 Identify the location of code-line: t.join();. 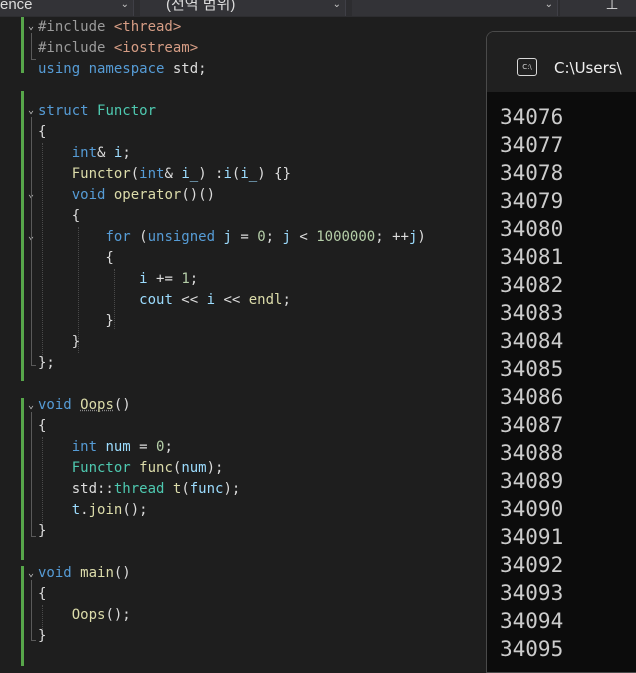
(93, 510).